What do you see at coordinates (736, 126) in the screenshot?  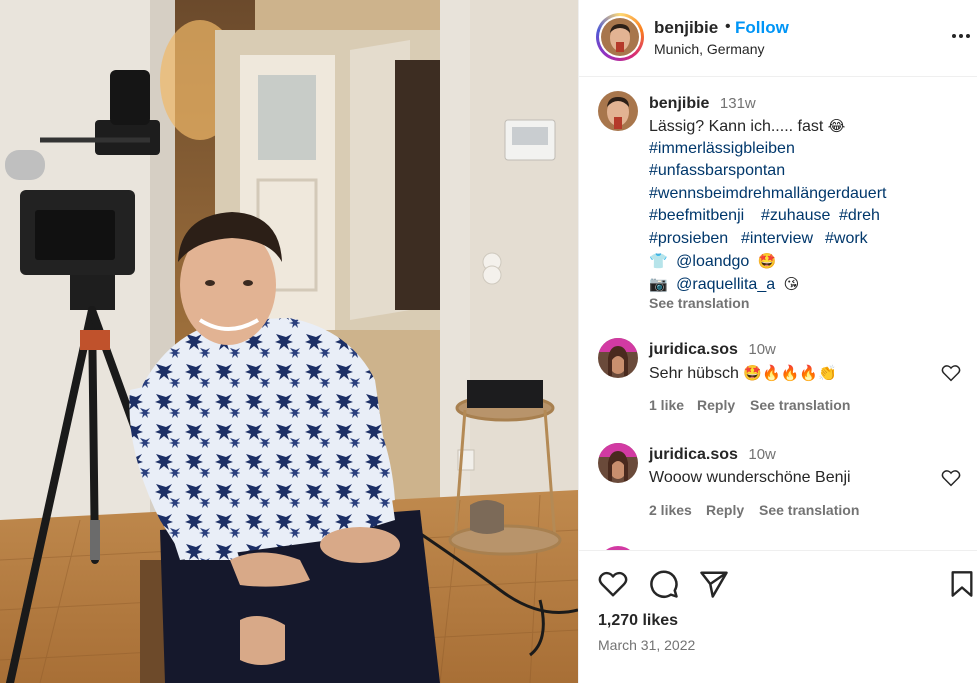 I see `caption-text: Lässig? Kann ich..... fast` at bounding box center [736, 126].